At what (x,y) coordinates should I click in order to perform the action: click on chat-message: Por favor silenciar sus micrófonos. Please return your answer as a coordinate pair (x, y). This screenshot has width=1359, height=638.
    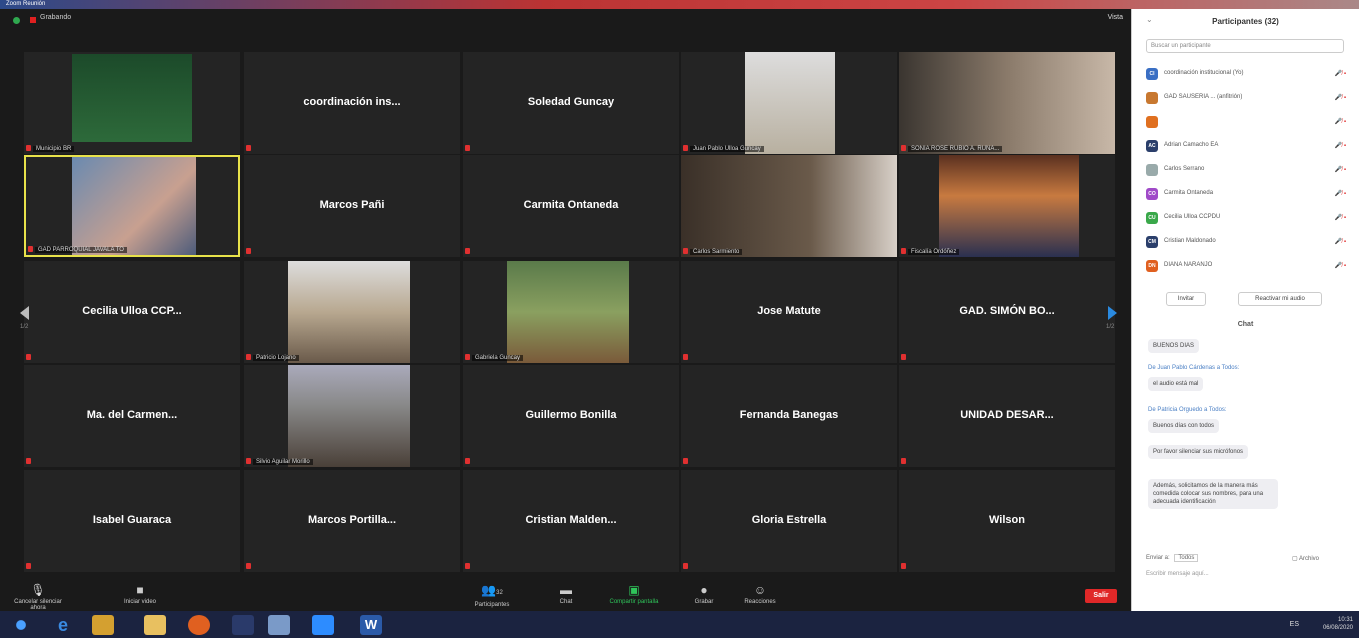
    Looking at the image, I should click on (1198, 452).